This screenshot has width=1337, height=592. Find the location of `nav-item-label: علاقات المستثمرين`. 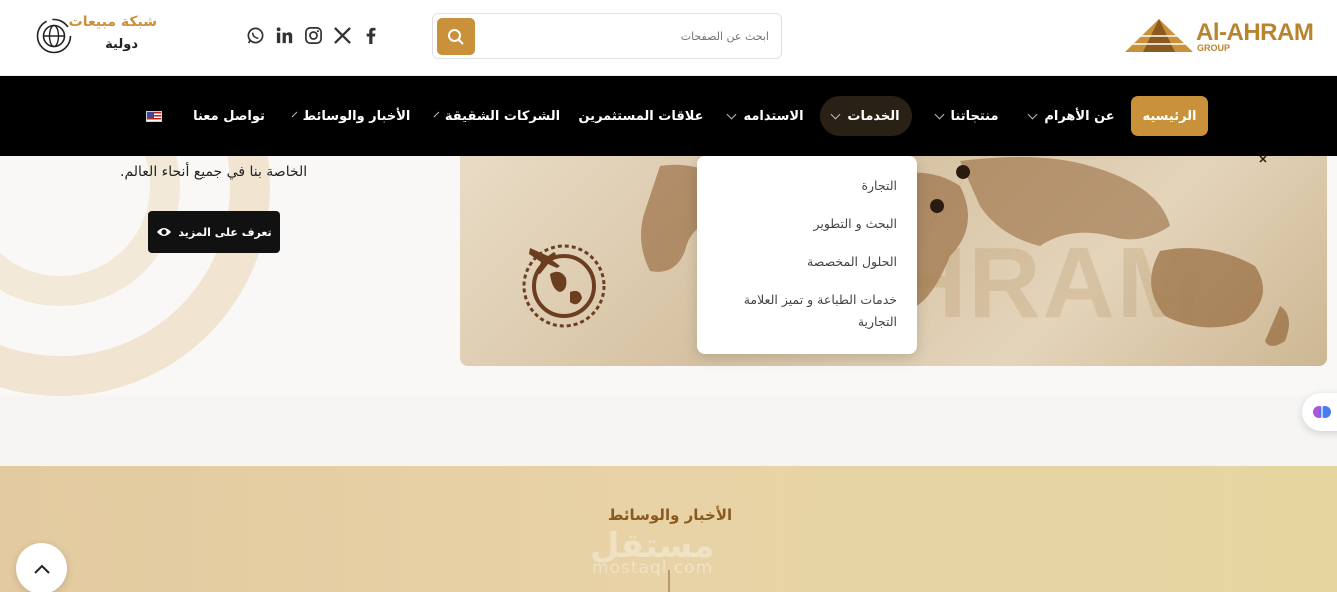

nav-item-label: علاقات المستثمرين is located at coordinates (641, 116).